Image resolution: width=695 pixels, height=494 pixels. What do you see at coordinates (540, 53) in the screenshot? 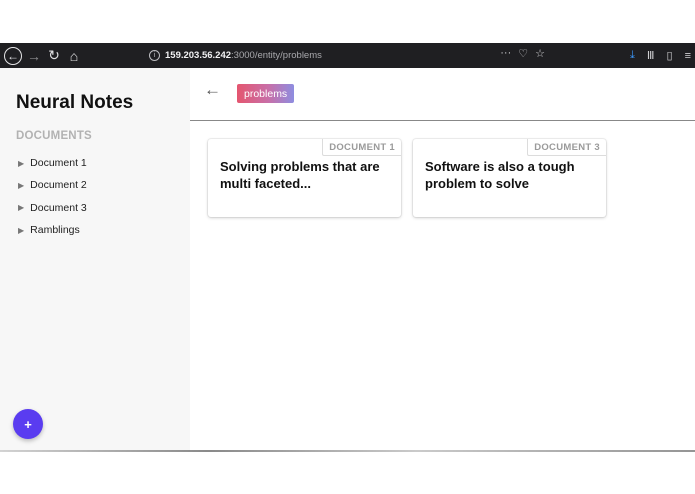
I see `bookmark-star-icon: ☆` at bounding box center [540, 53].